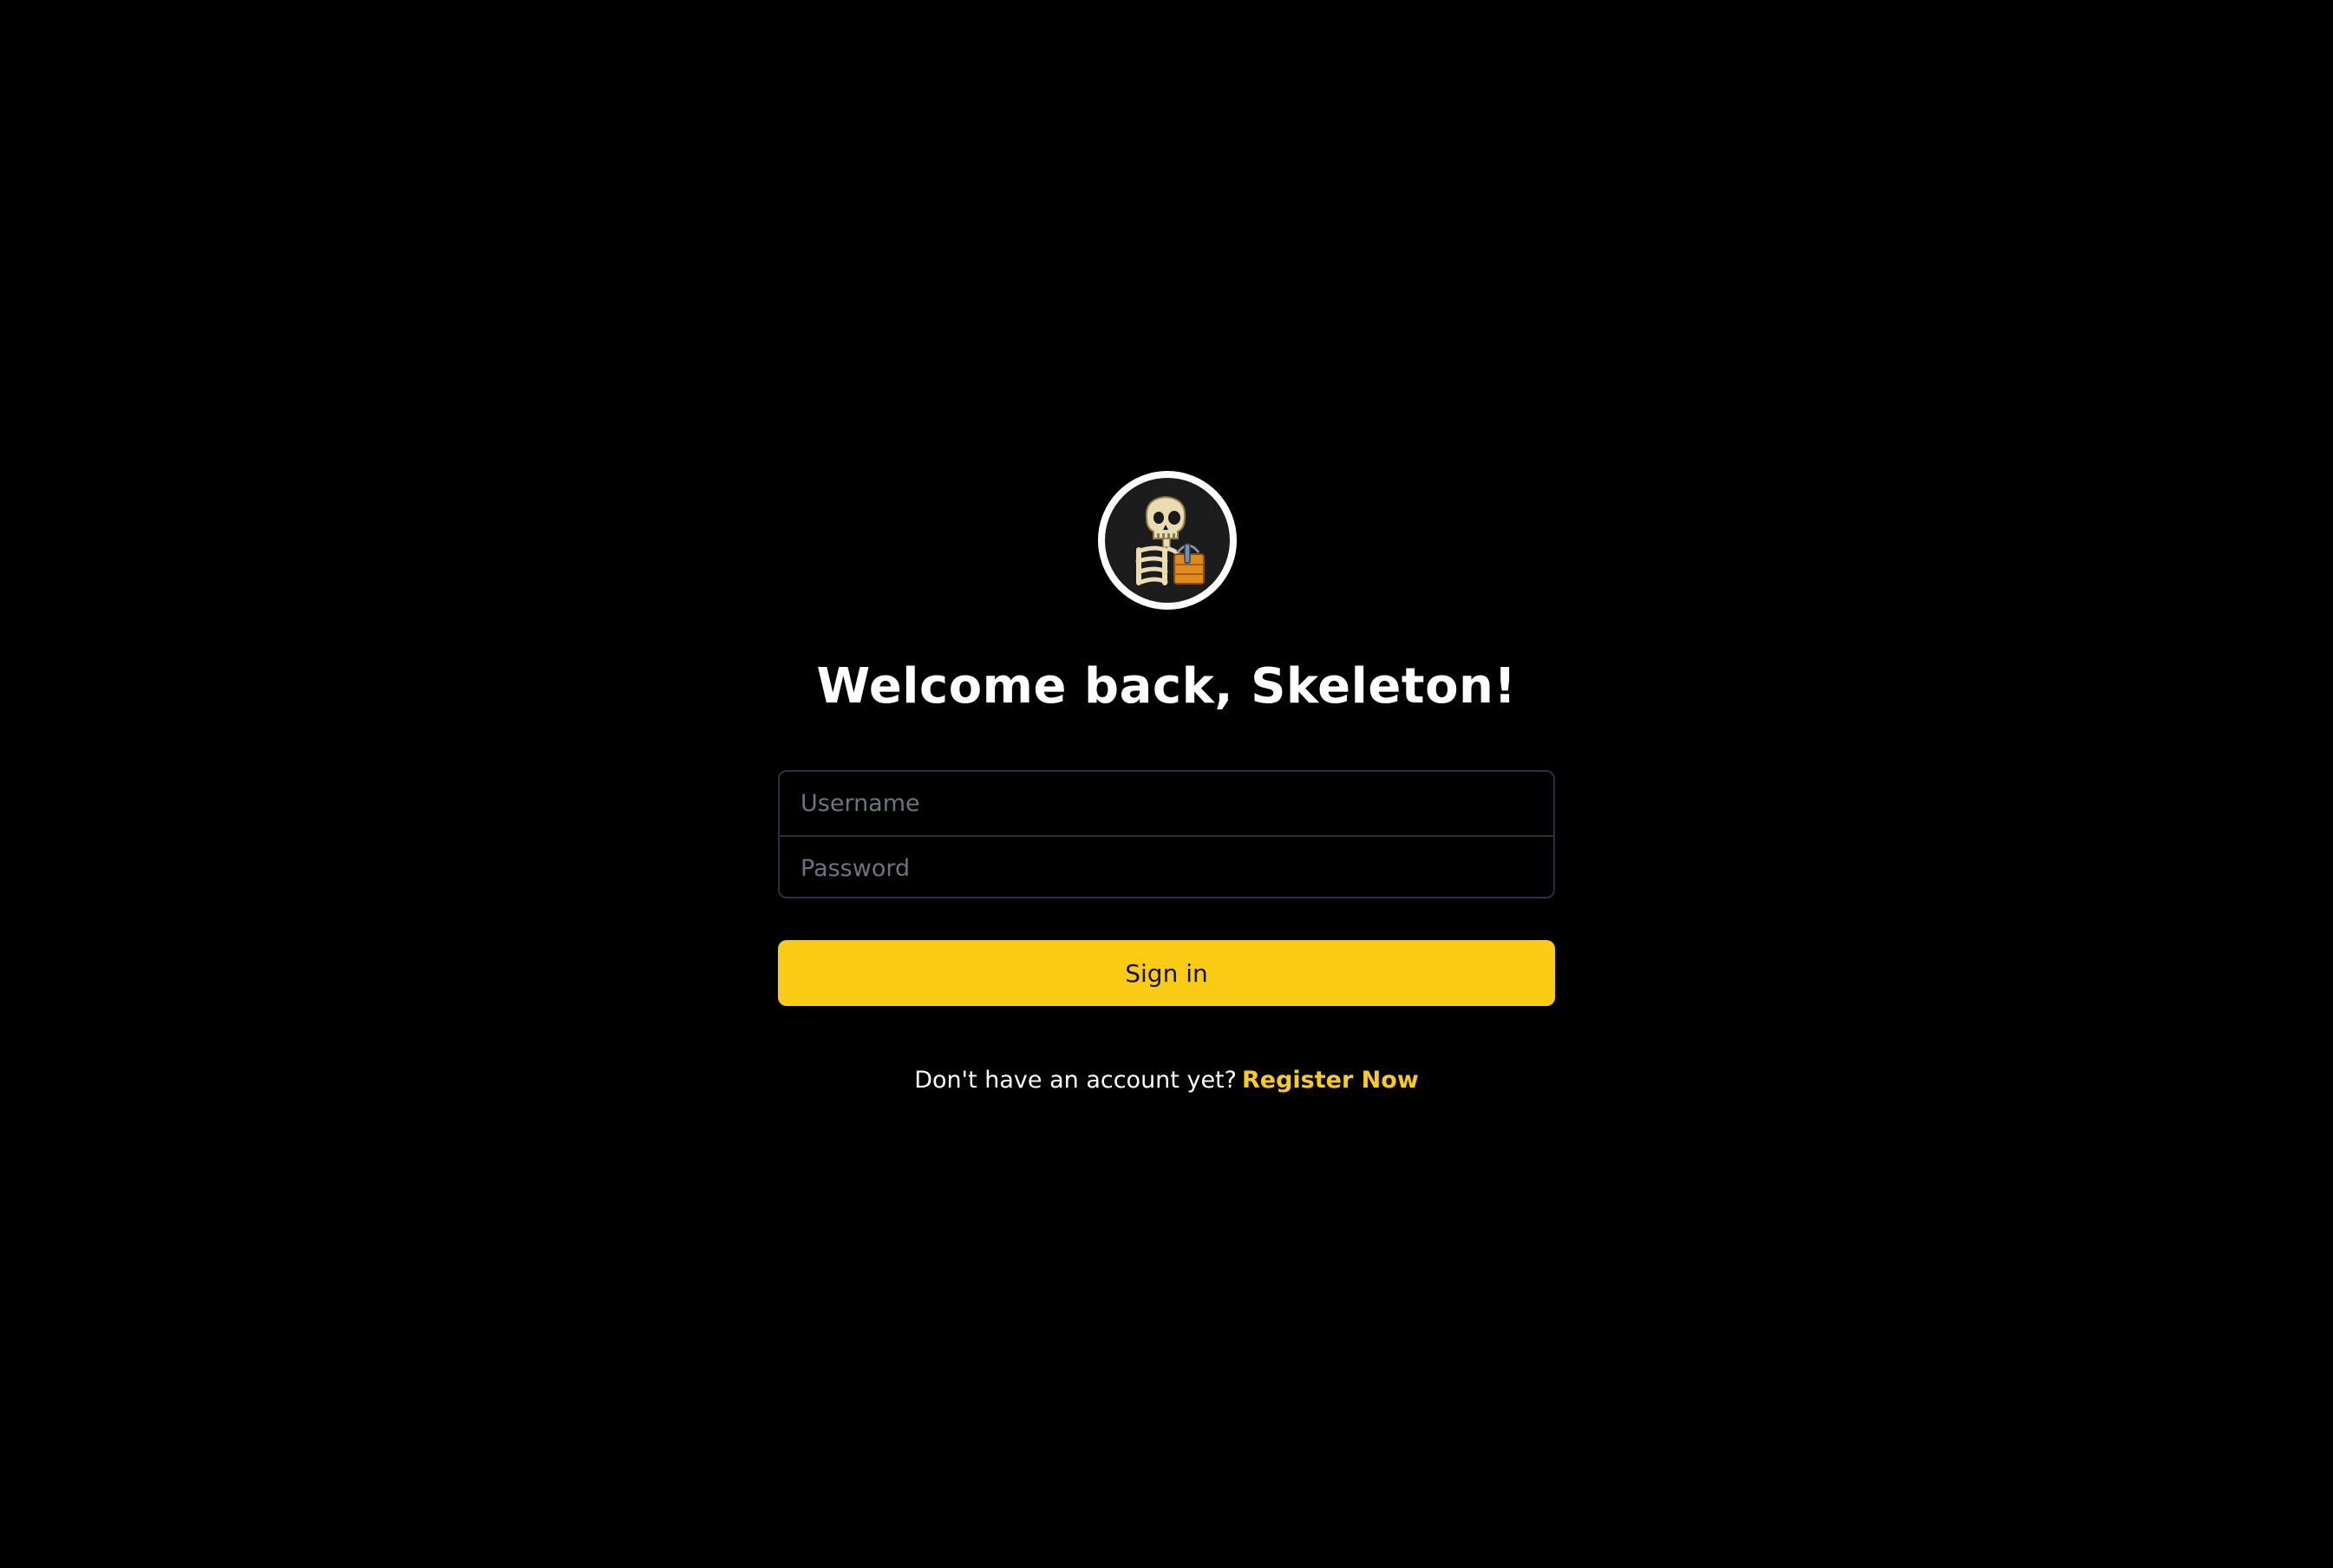  Describe the element at coordinates (1166, 804) in the screenshot. I see `username-input` at that location.